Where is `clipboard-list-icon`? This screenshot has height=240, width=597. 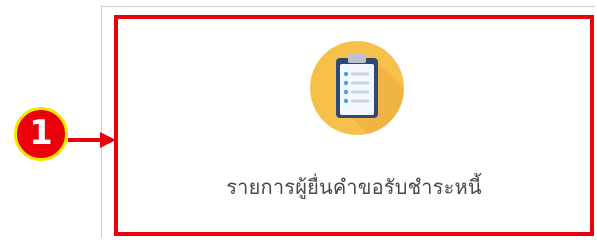
clipboard-list-icon is located at coordinates (357, 88).